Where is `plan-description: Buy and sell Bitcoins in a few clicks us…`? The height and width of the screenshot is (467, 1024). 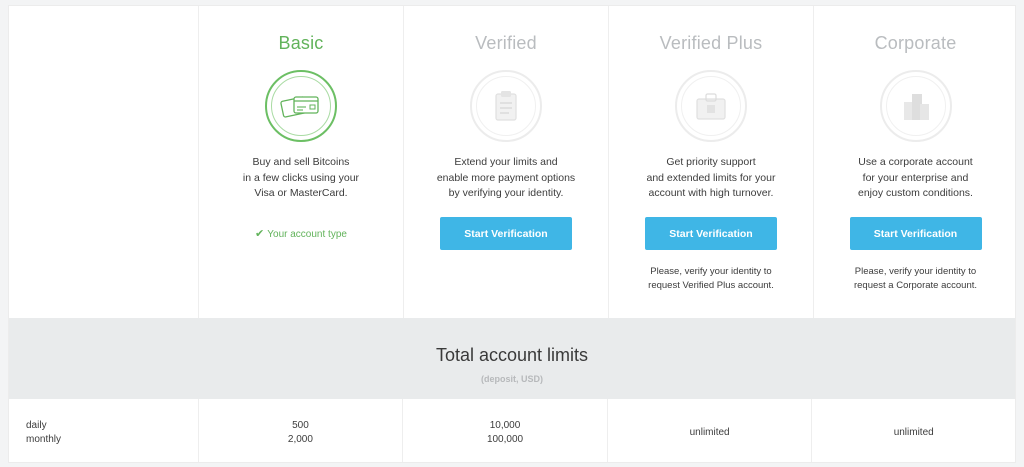
plan-description: Buy and sell Bitcoins in a few clicks us… is located at coordinates (301, 177).